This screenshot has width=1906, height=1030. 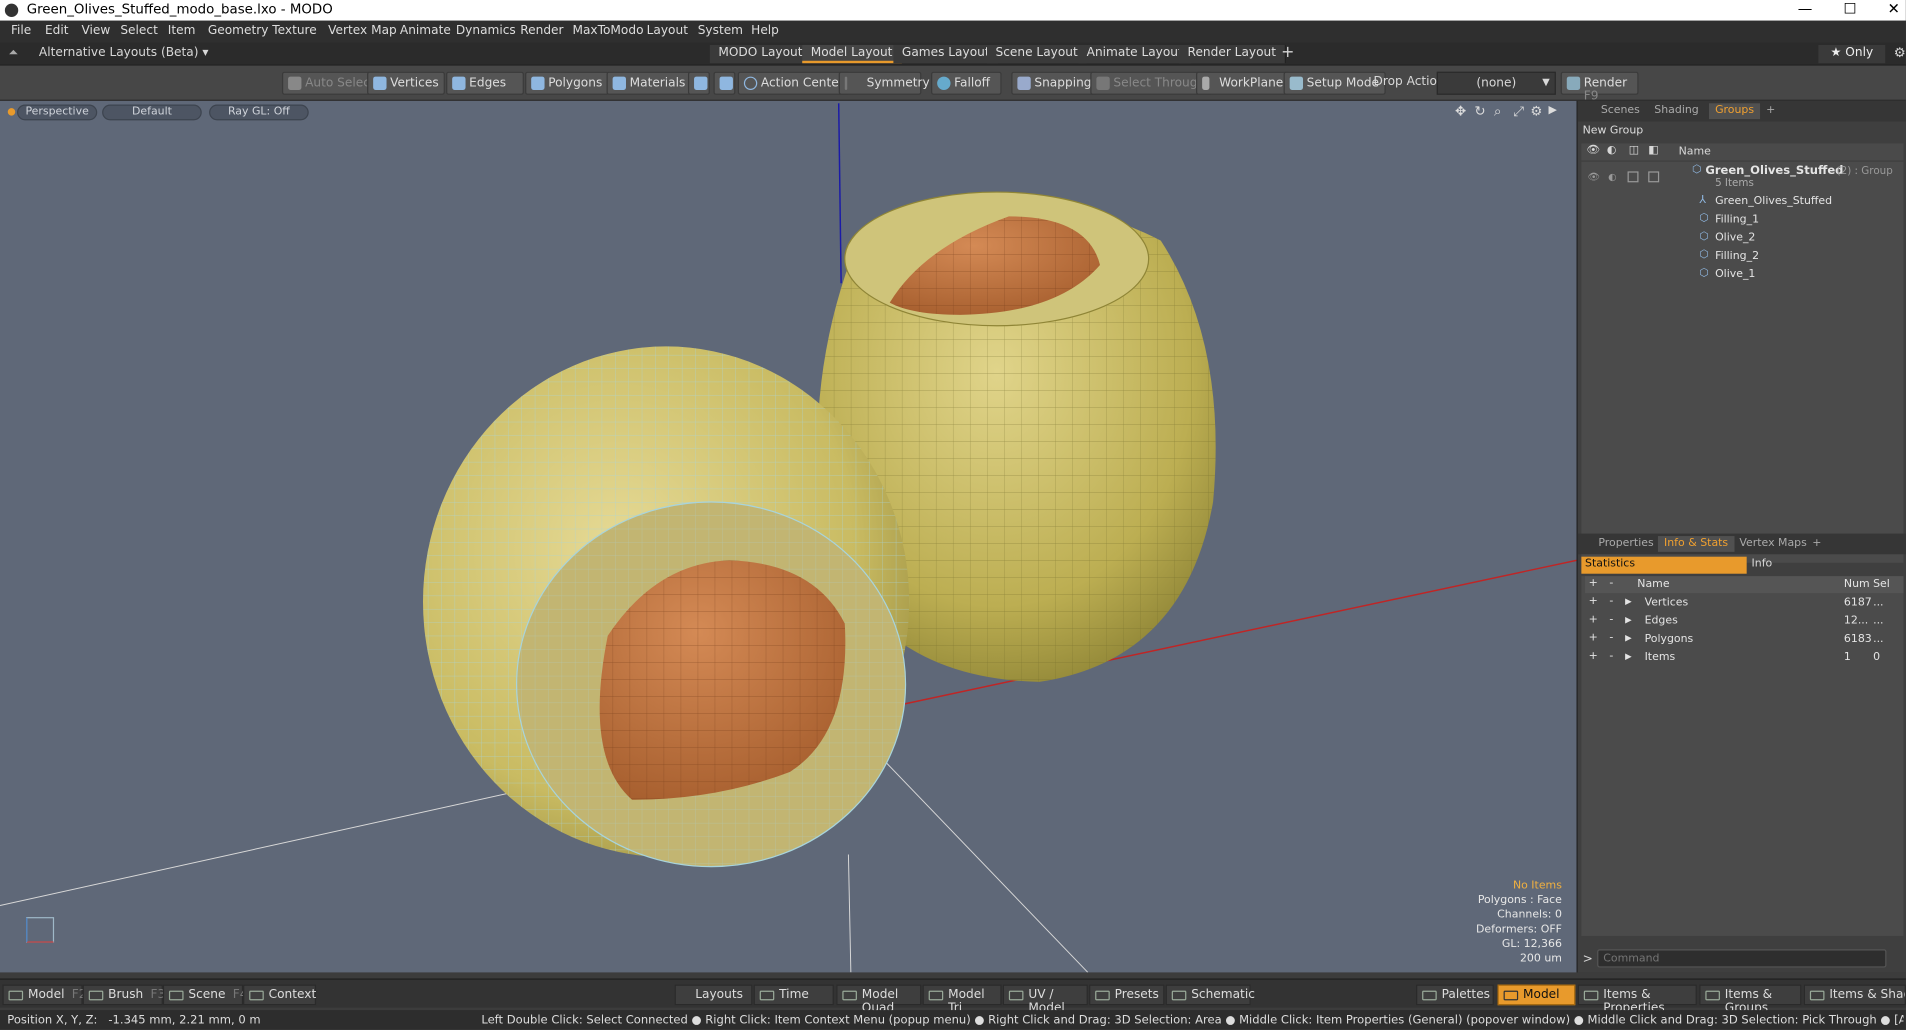 I want to click on render-toggle-icon: ◐, so click(x=1612, y=176).